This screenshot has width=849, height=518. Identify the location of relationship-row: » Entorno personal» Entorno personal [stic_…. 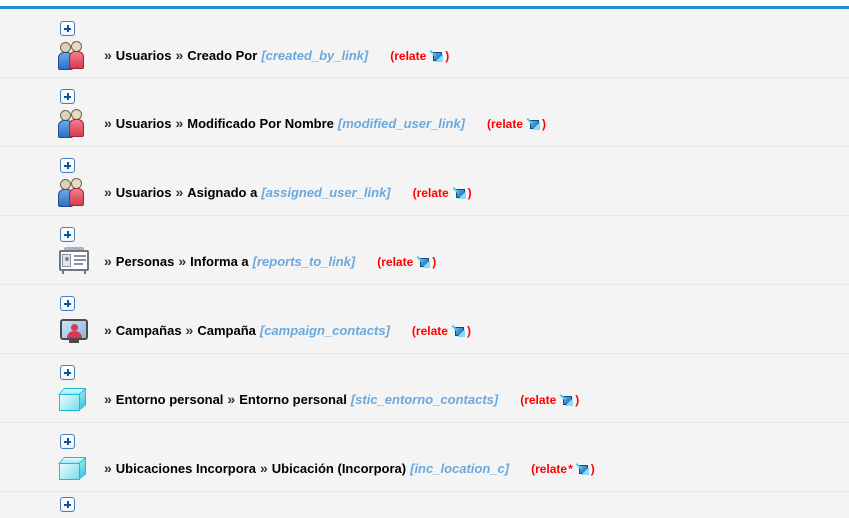
(424, 388).